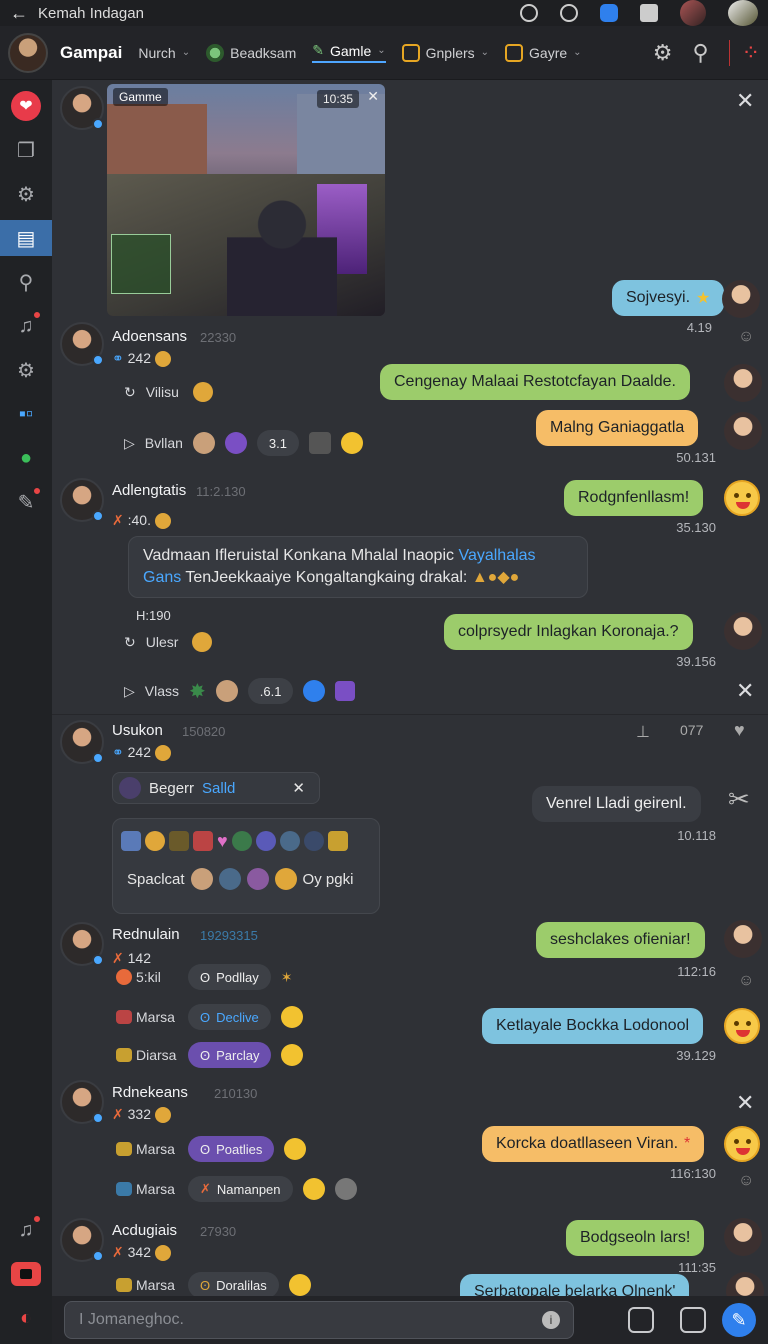 This screenshot has height=1344, width=768. What do you see at coordinates (663, 53) in the screenshot?
I see `gear-icon: ⚙` at bounding box center [663, 53].